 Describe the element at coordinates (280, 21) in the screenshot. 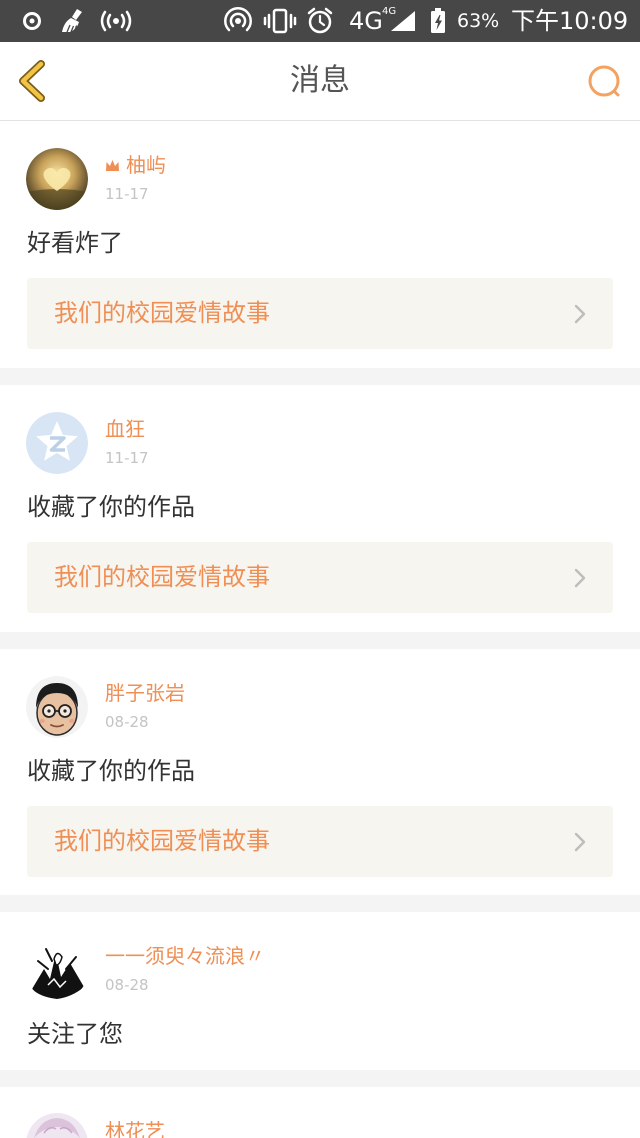

I see `vibrate-icon` at that location.